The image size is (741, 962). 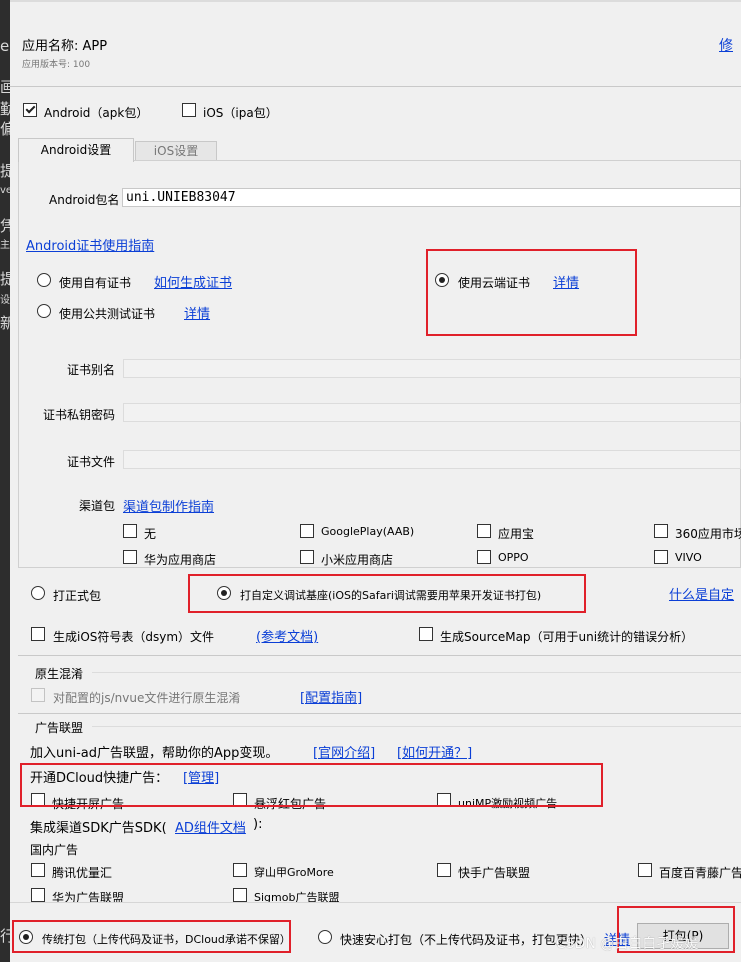 What do you see at coordinates (325, 937) in the screenshot?
I see `safe-pack-radio` at bounding box center [325, 937].